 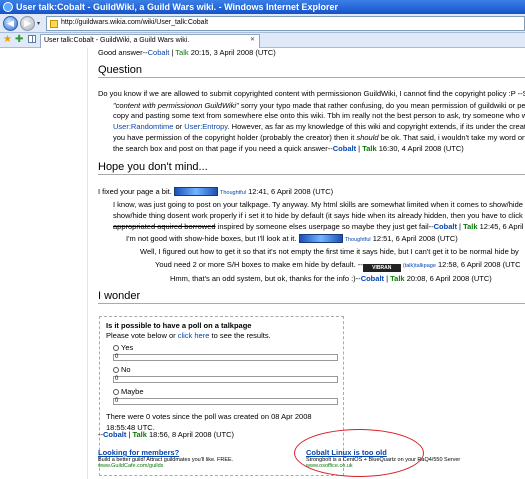 What do you see at coordinates (311, 297) in the screenshot?
I see `heading-i-wonder: I wonder` at bounding box center [311, 297].